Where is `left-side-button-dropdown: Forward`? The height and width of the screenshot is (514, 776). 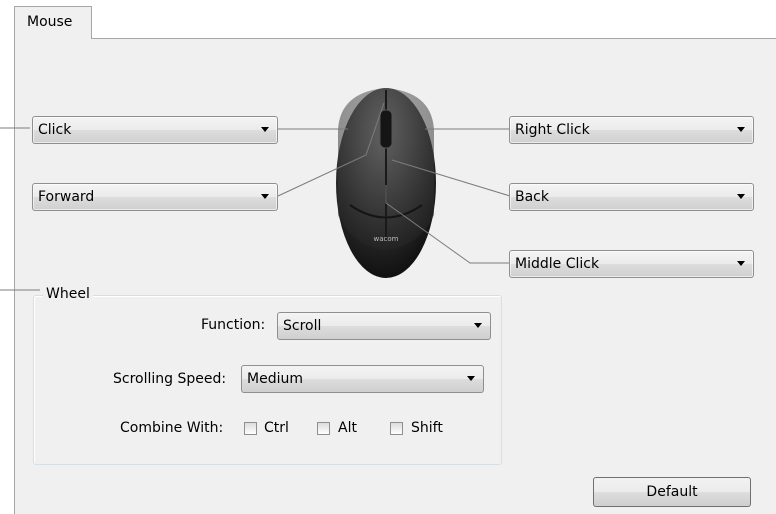 left-side-button-dropdown: Forward is located at coordinates (155, 197).